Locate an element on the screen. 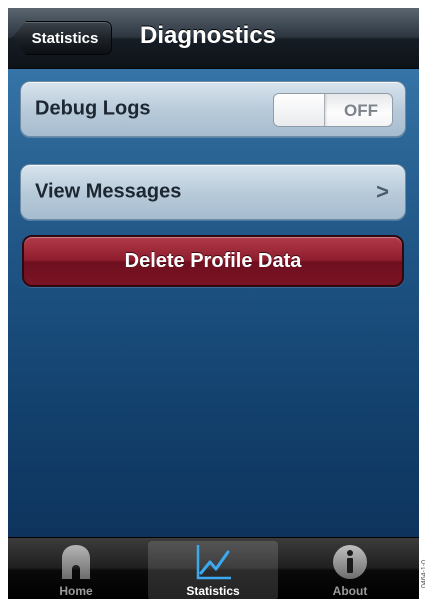 Image resolution: width=425 pixels, height=599 pixels. figure-id-label: 0464-1-0 is located at coordinates (423, 574).